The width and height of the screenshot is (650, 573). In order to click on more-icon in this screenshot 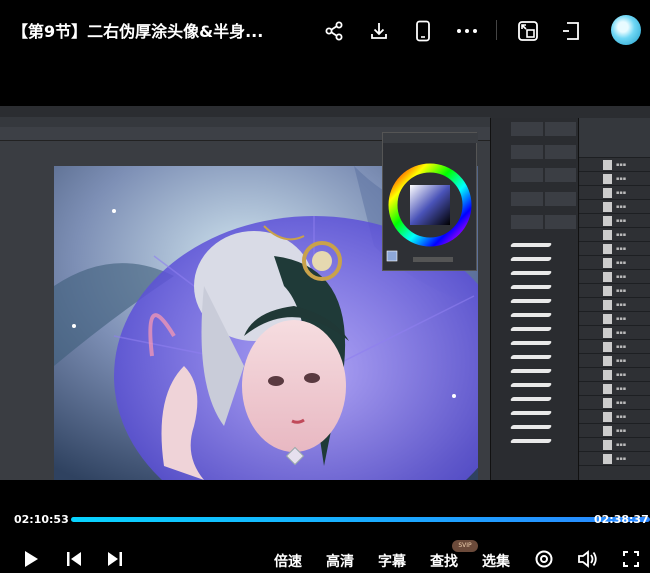, I will do `click(467, 31)`.